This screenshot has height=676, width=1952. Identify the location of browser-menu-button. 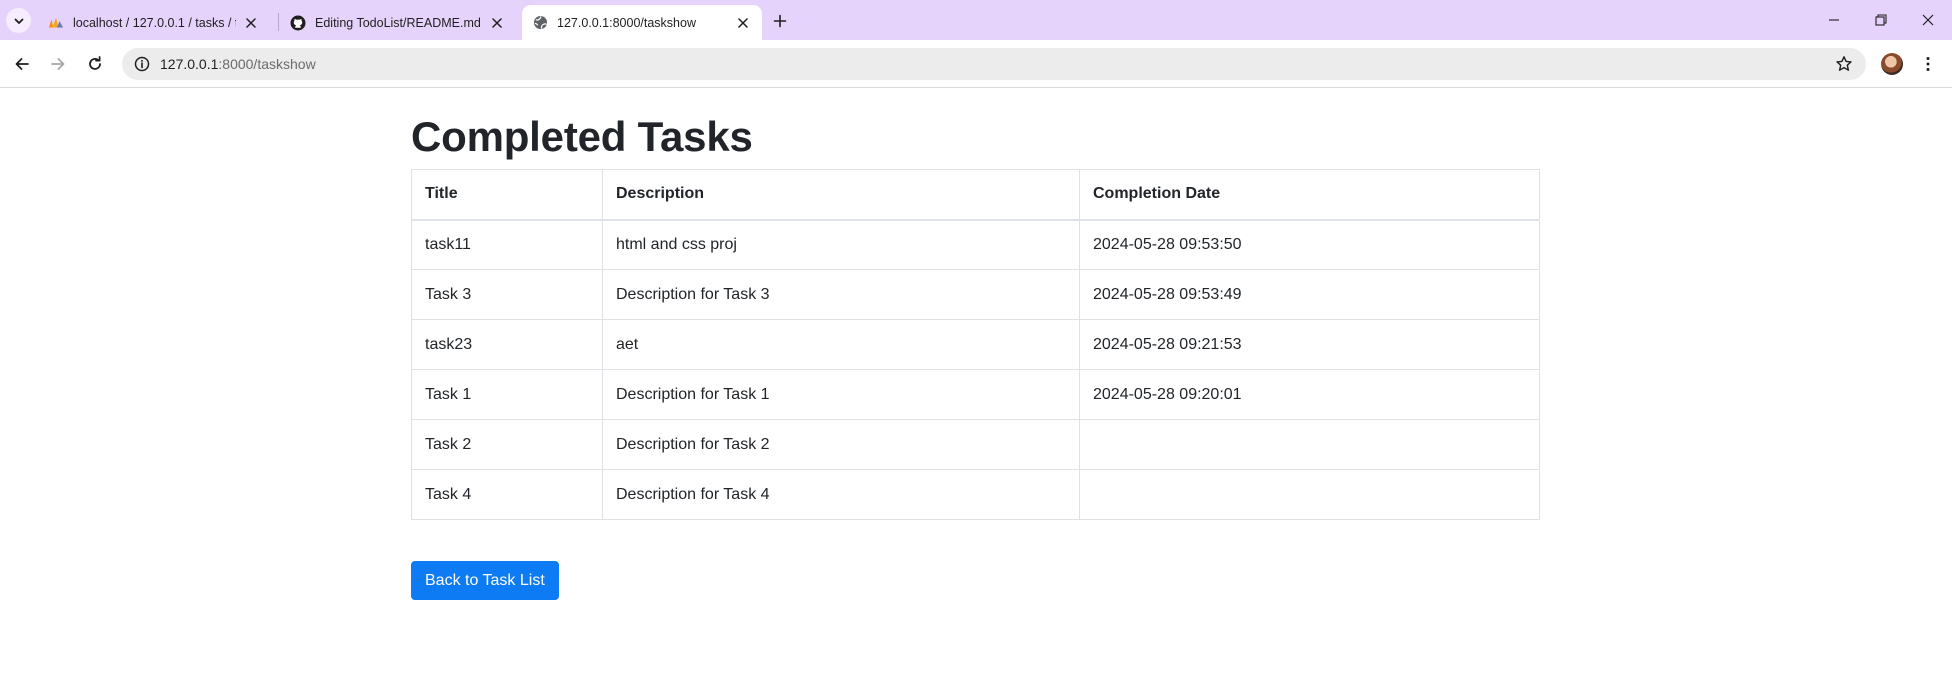
(1928, 64).